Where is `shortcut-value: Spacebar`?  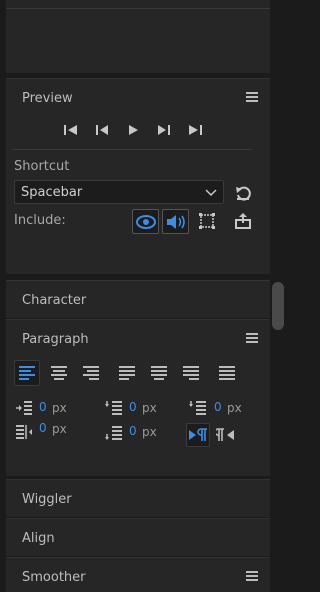 shortcut-value: Spacebar is located at coordinates (52, 192).